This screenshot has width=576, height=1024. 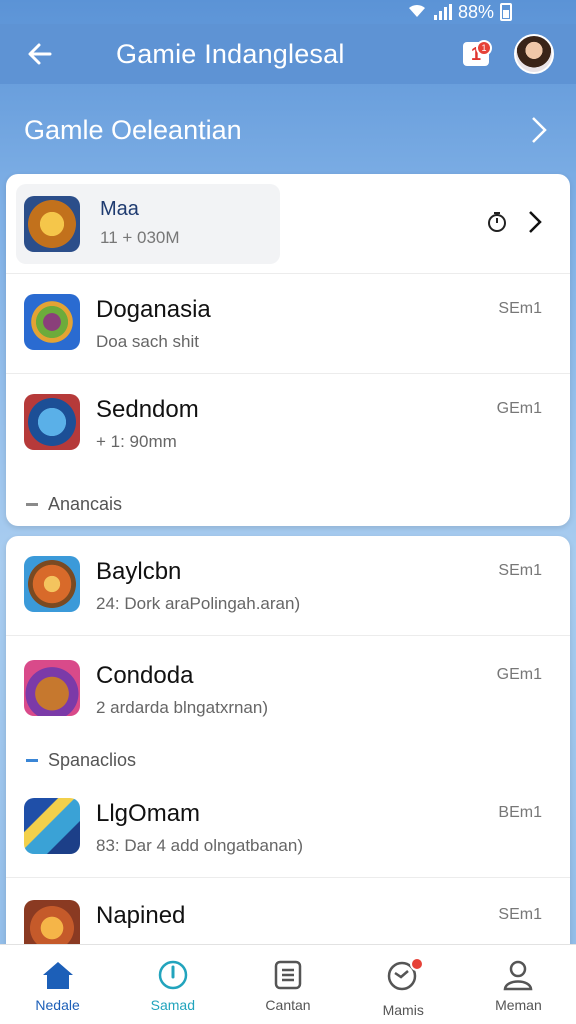 What do you see at coordinates (497, 222) in the screenshot?
I see `timer-icon` at bounding box center [497, 222].